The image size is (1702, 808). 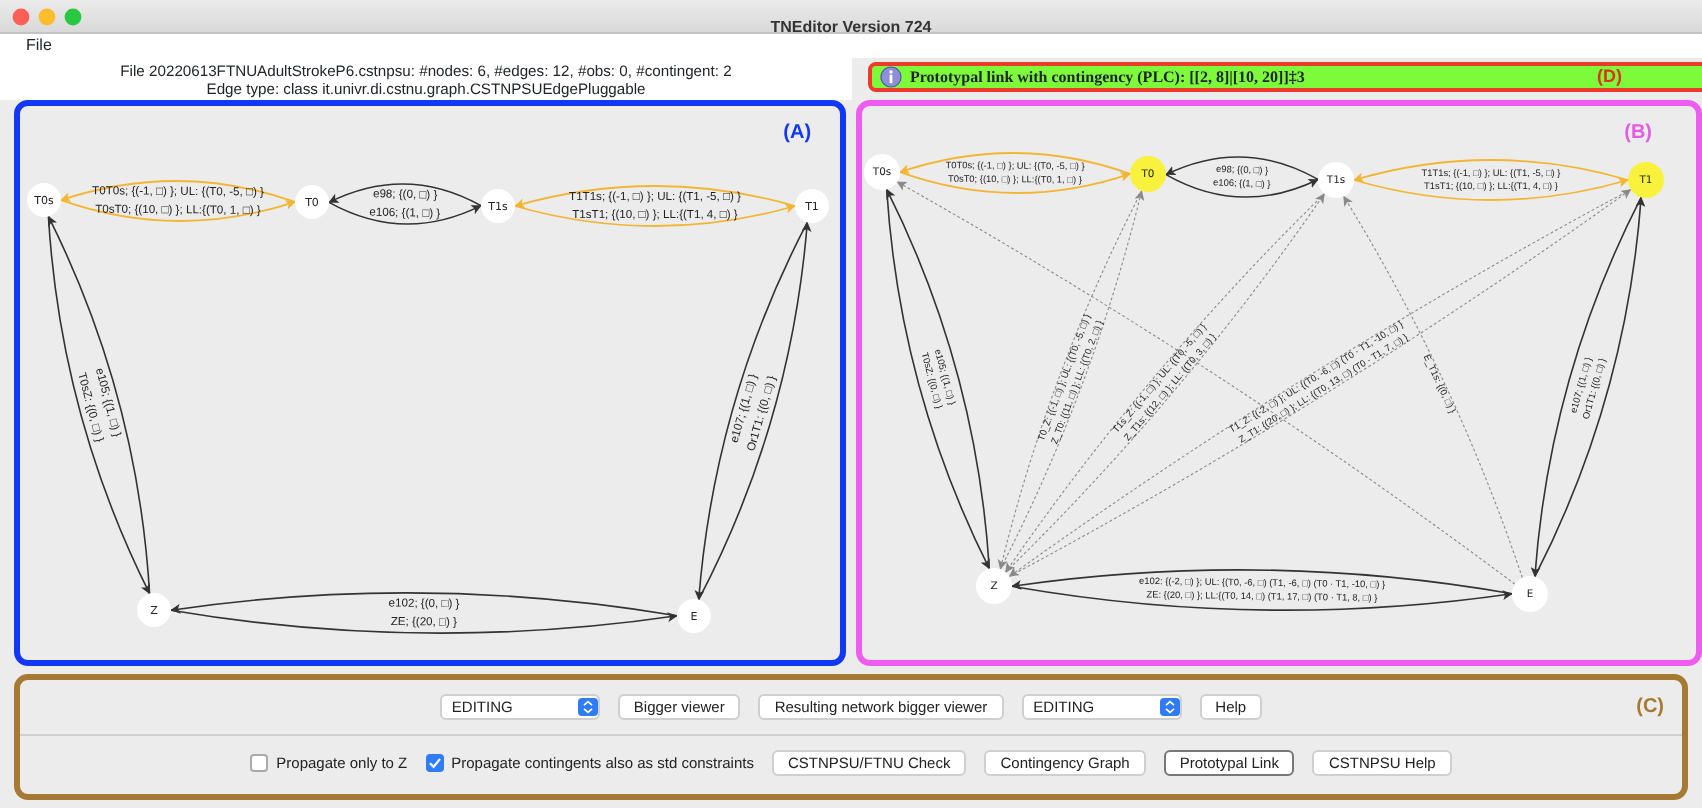 What do you see at coordinates (1650, 707) in the screenshot?
I see `section-tag: (C)` at bounding box center [1650, 707].